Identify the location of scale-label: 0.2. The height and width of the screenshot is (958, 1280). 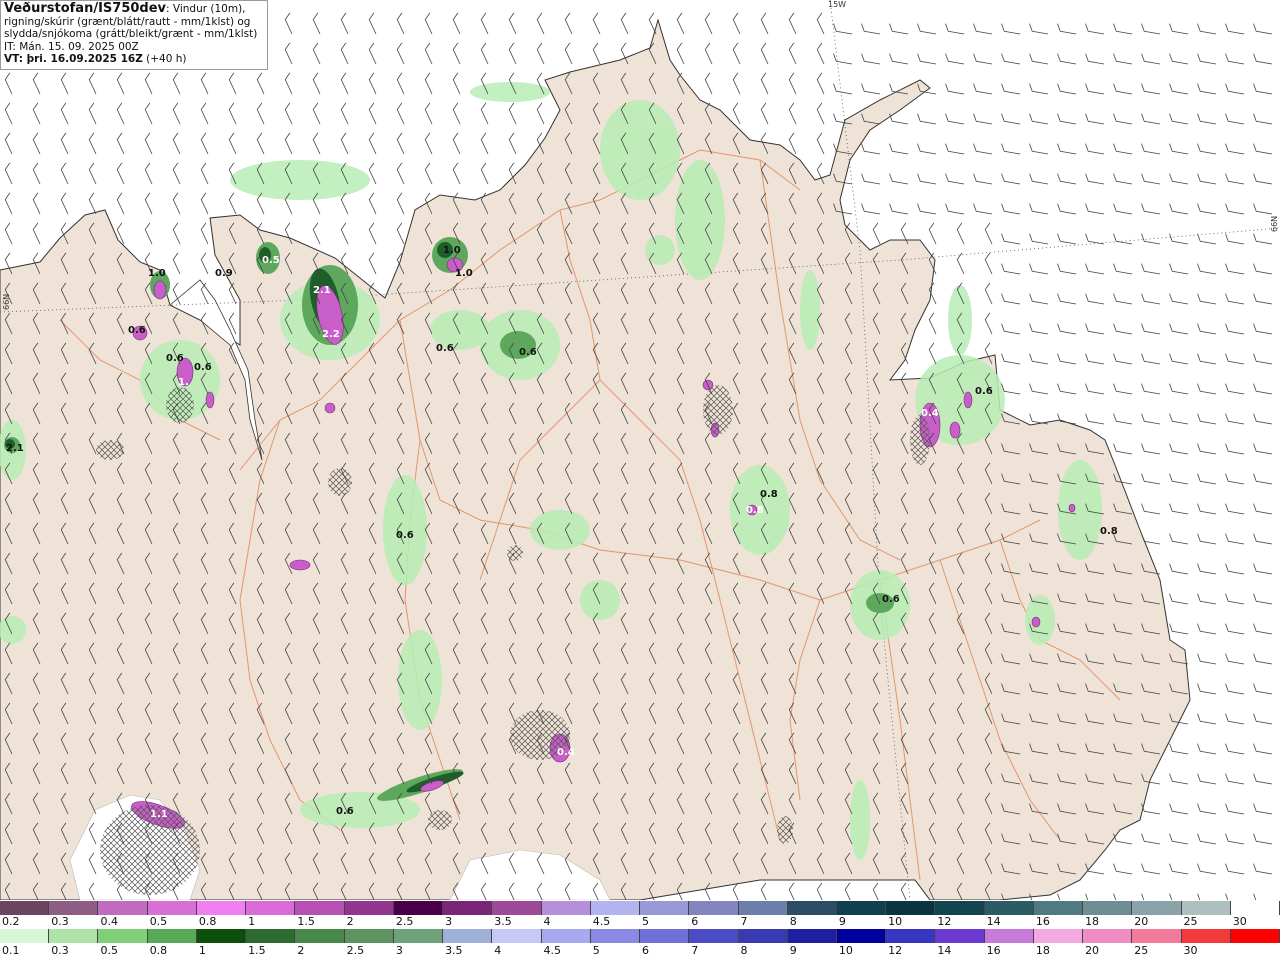
(11, 921).